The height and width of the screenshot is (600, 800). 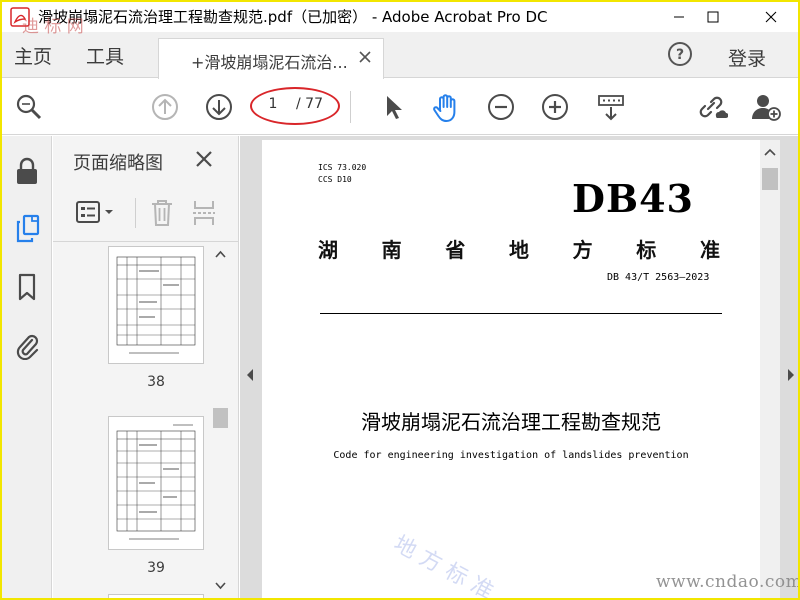 I want to click on thumbnail-label-39: 39, so click(x=156, y=568).